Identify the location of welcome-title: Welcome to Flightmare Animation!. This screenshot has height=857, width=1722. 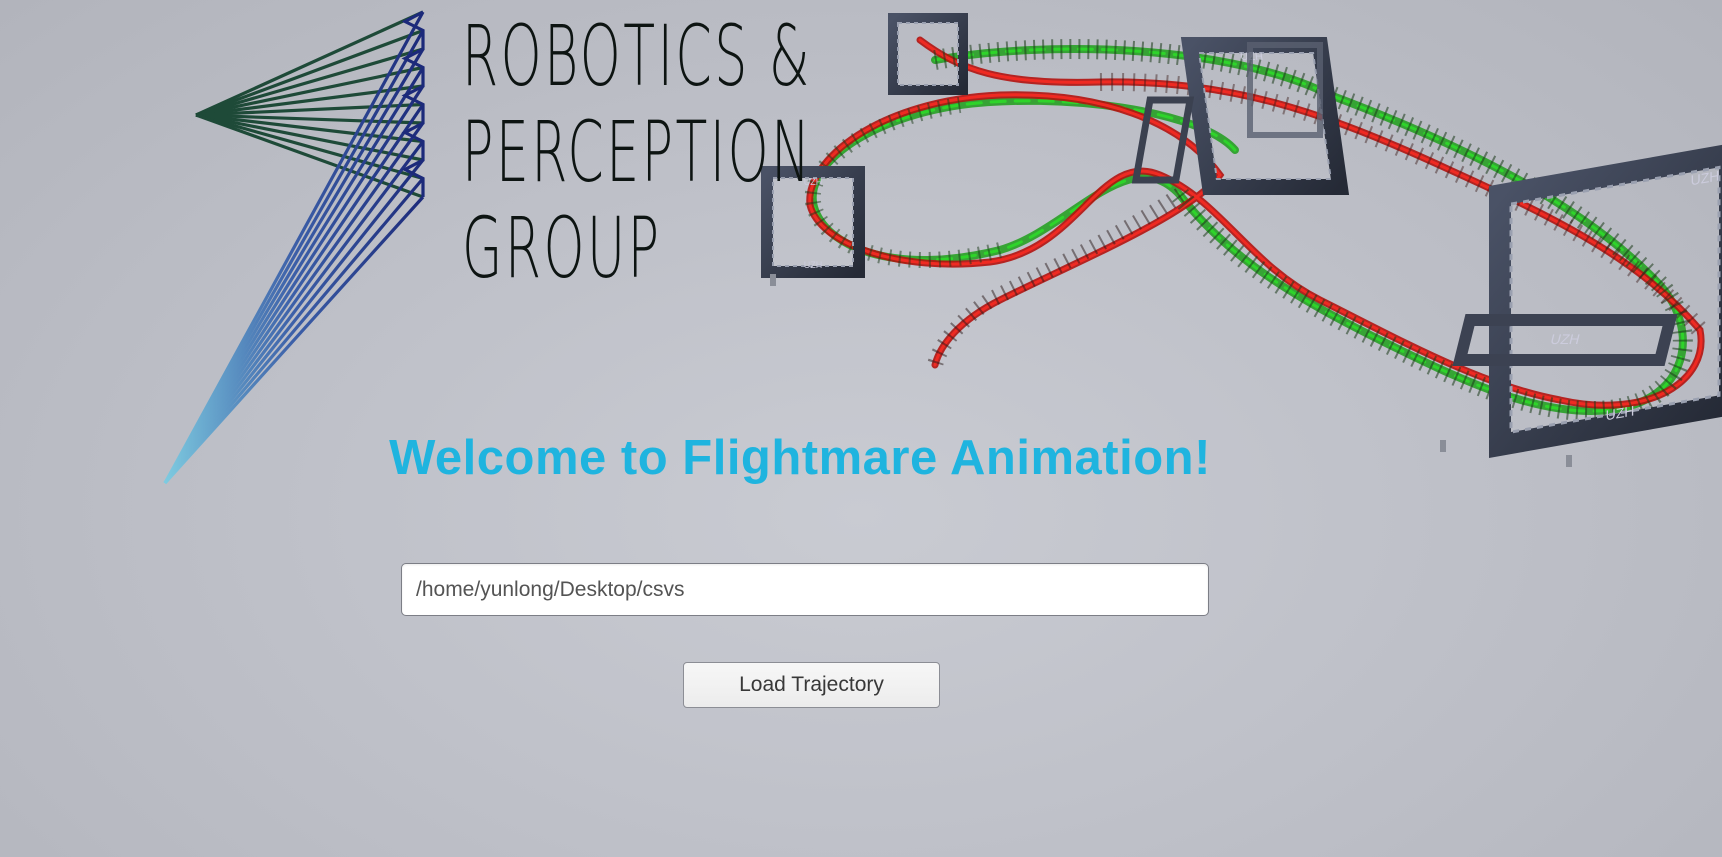
(800, 458).